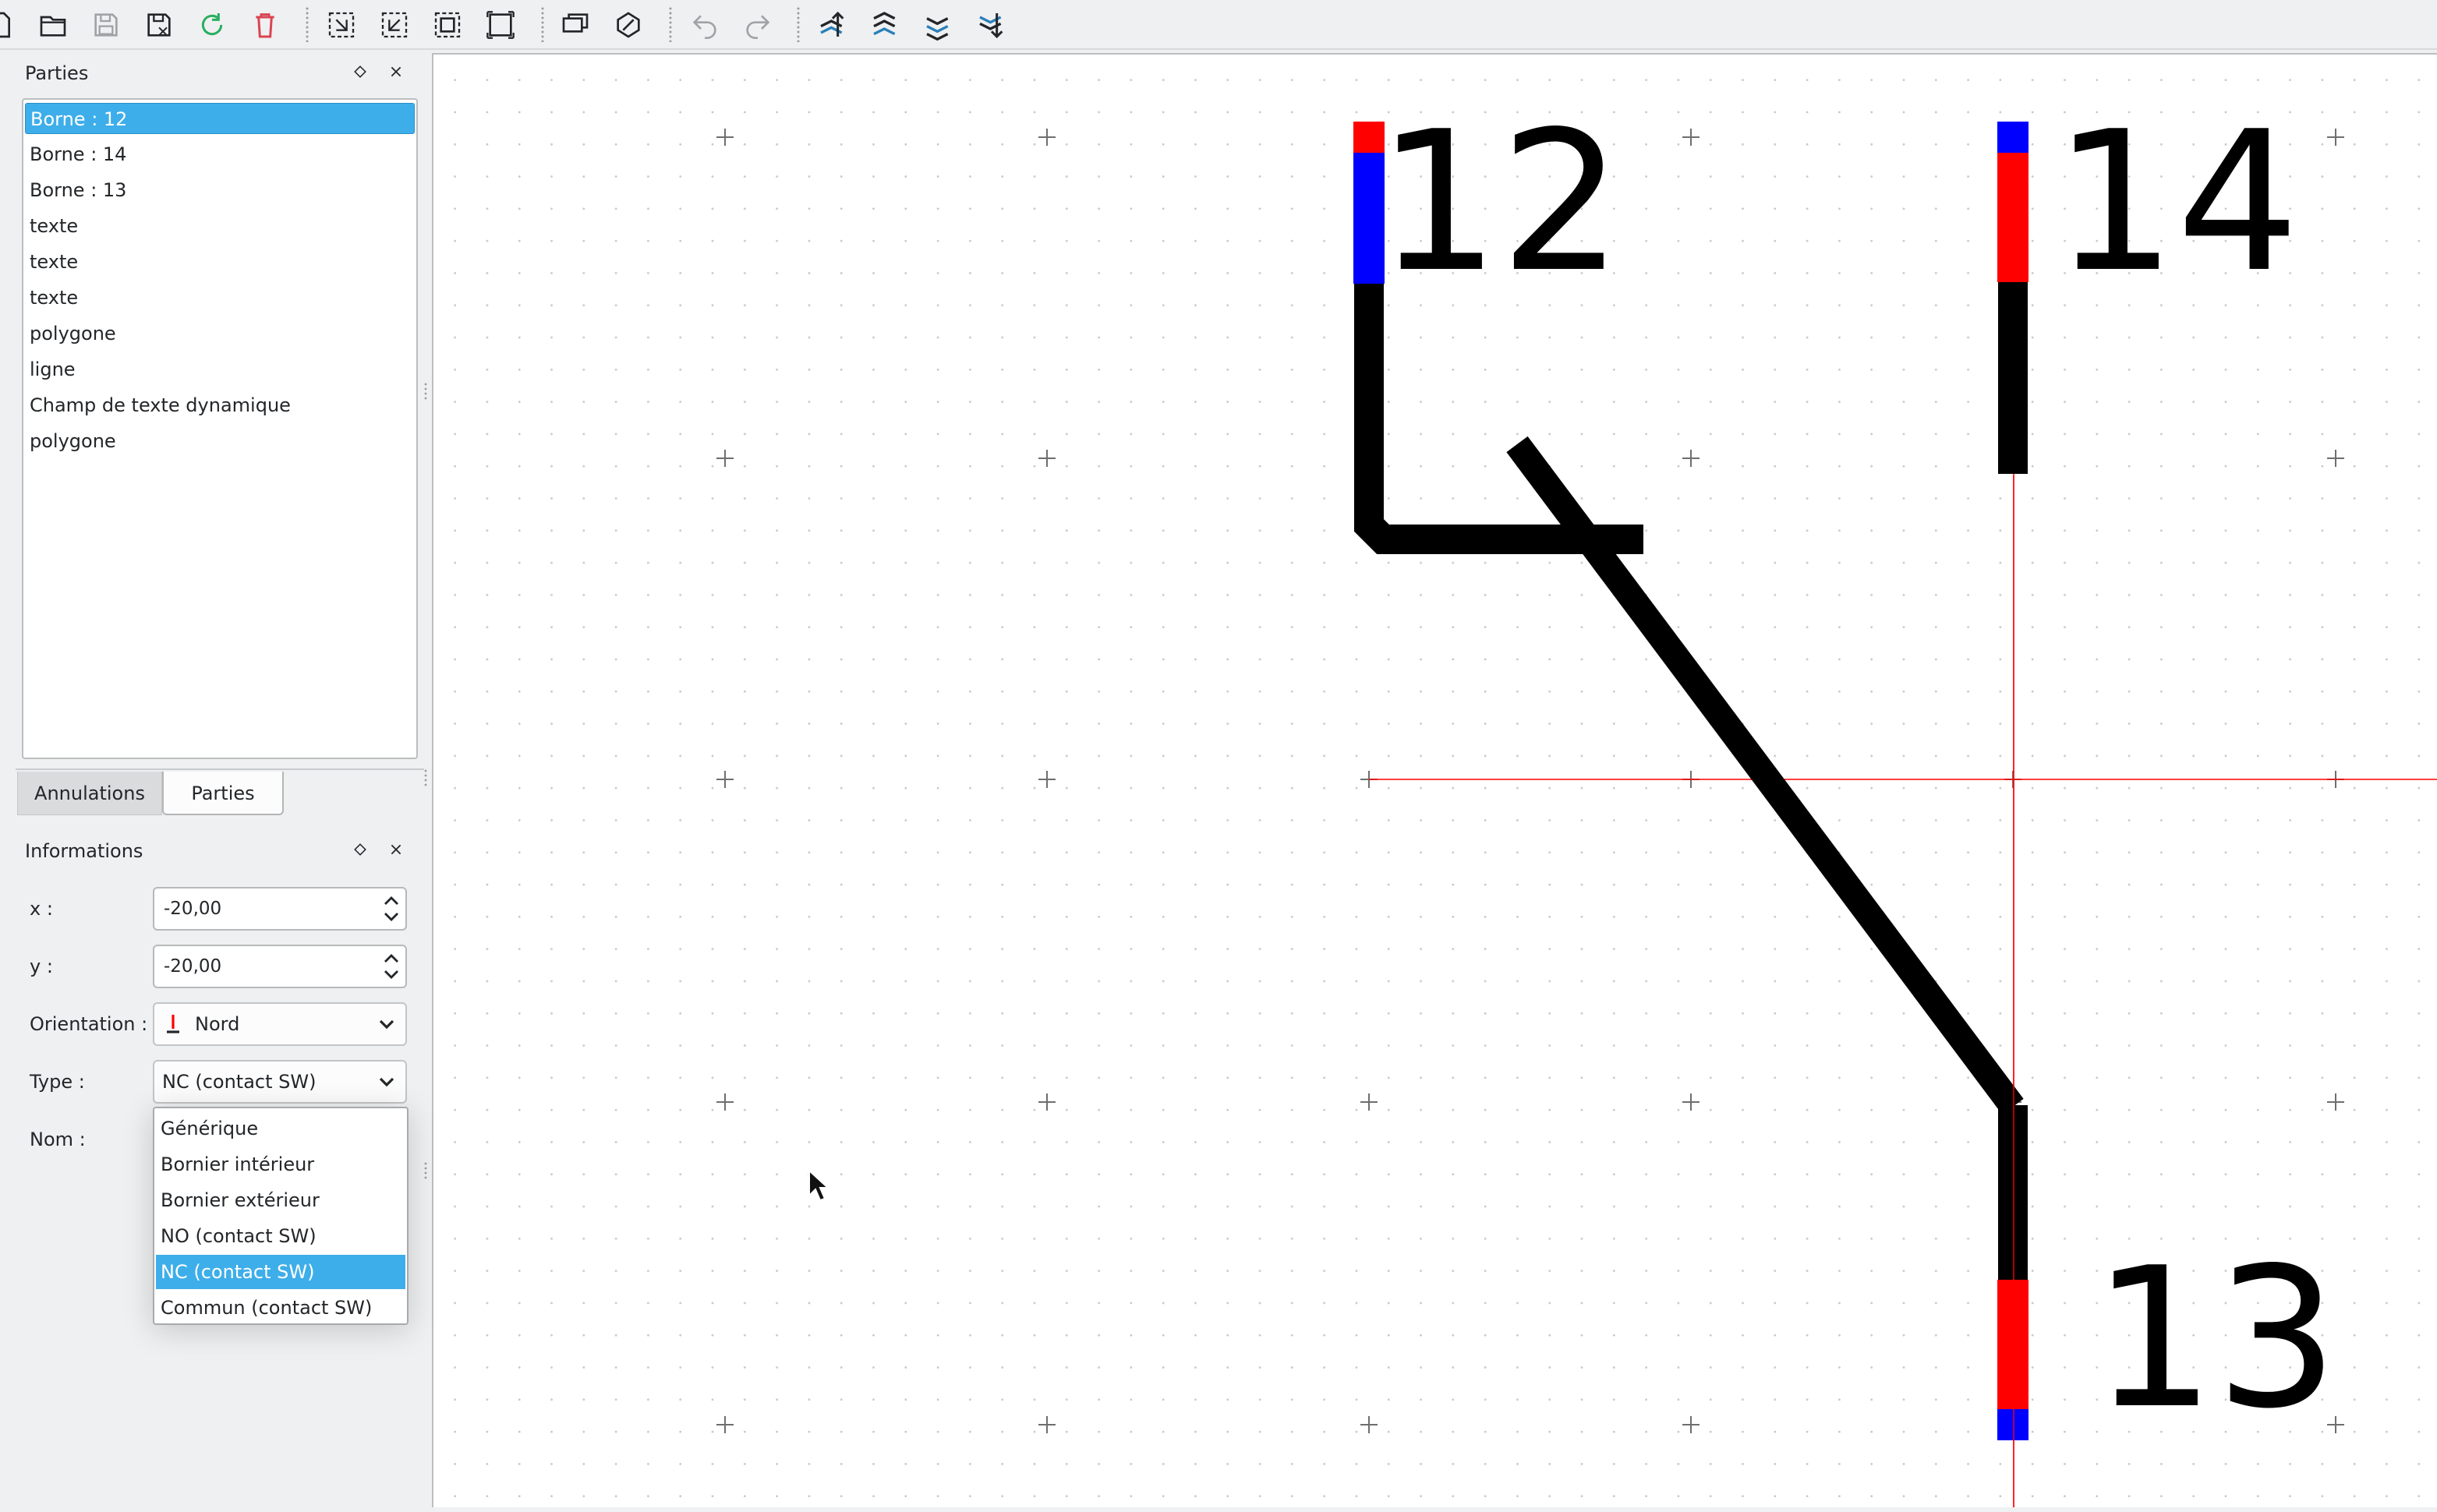 This screenshot has height=1512, width=2437. I want to click on x-spinbox: -20,00, so click(280, 909).